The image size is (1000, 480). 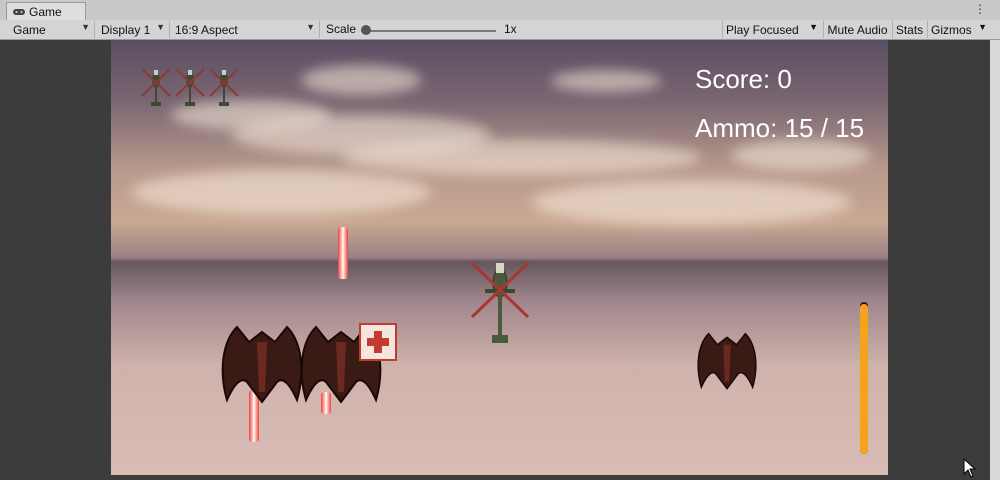 What do you see at coordinates (500, 302) in the screenshot?
I see `player-helicopter` at bounding box center [500, 302].